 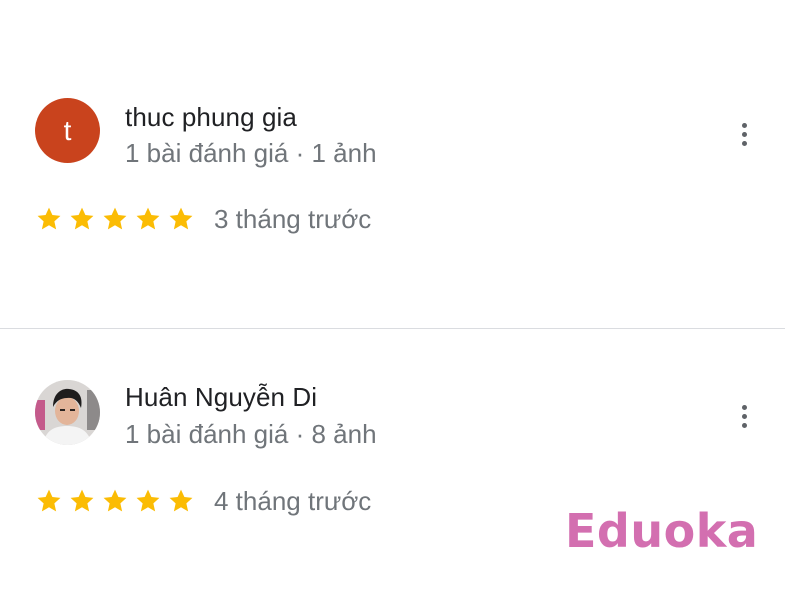 What do you see at coordinates (203, 501) in the screenshot?
I see `rating-row: 4 tháng trước` at bounding box center [203, 501].